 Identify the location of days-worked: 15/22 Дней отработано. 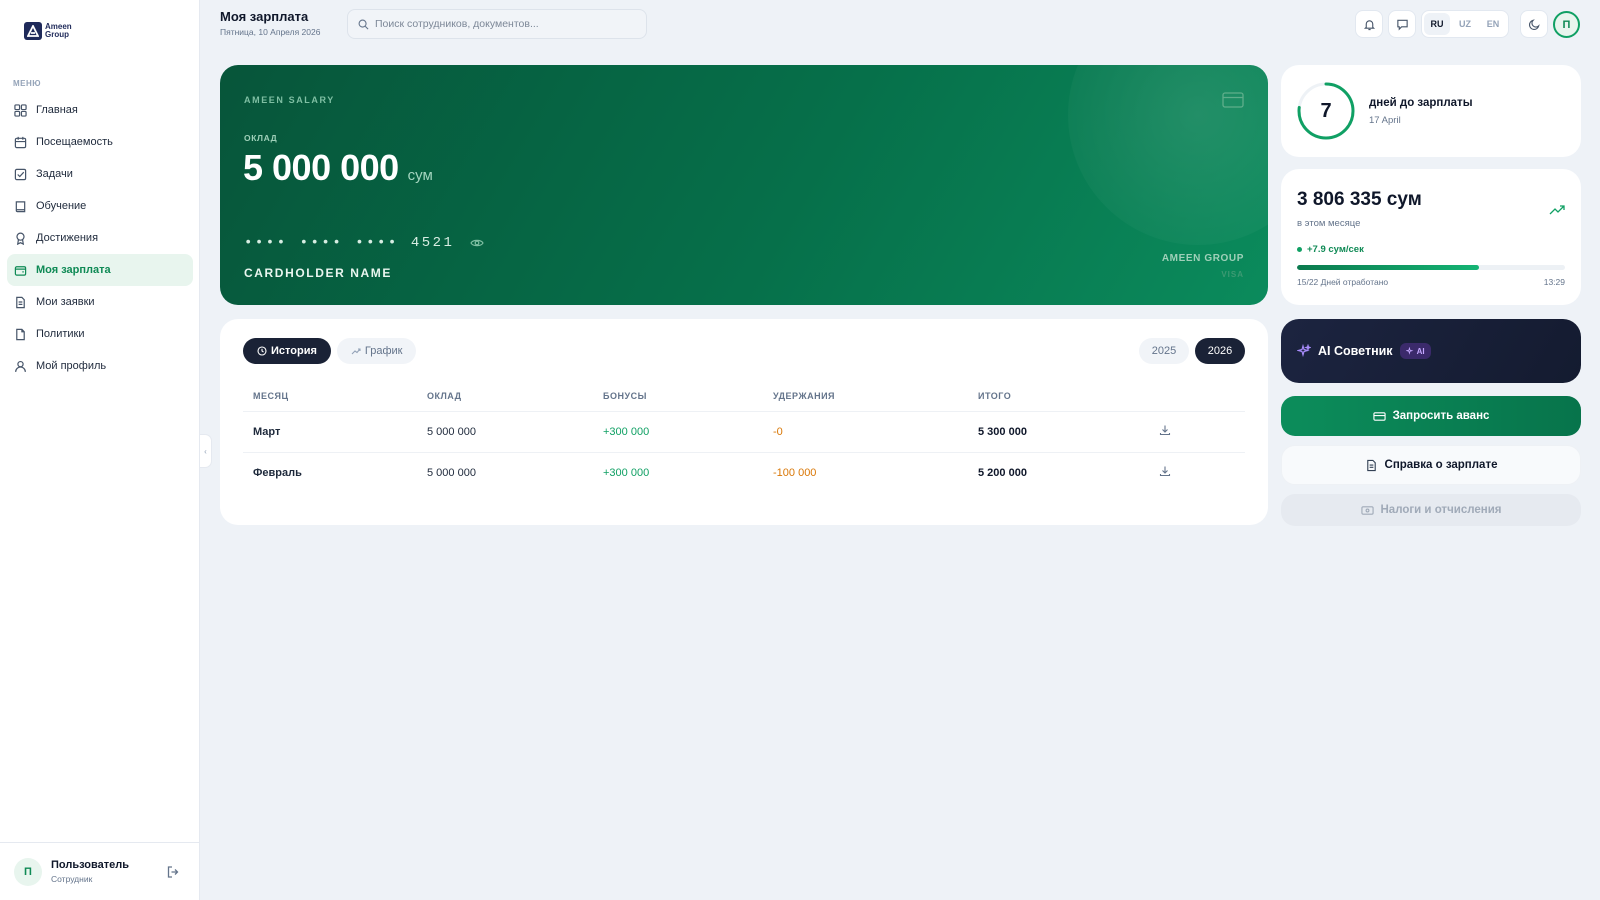
(1343, 282).